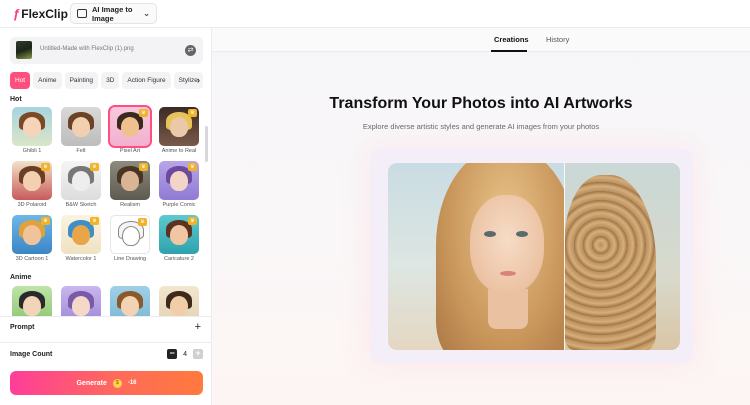 The width and height of the screenshot is (750, 405). I want to click on category-action-figure: Action Figure, so click(146, 80).